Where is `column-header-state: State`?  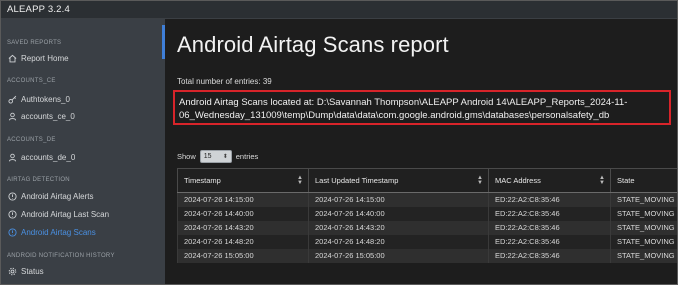
column-header-state: State is located at coordinates (643, 180).